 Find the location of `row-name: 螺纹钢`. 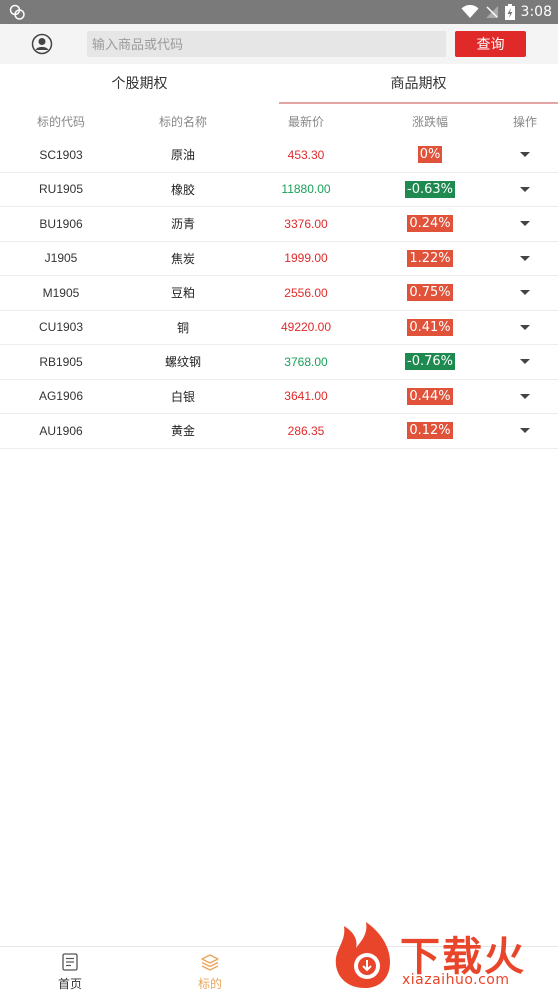

row-name: 螺纹钢 is located at coordinates (182, 362).